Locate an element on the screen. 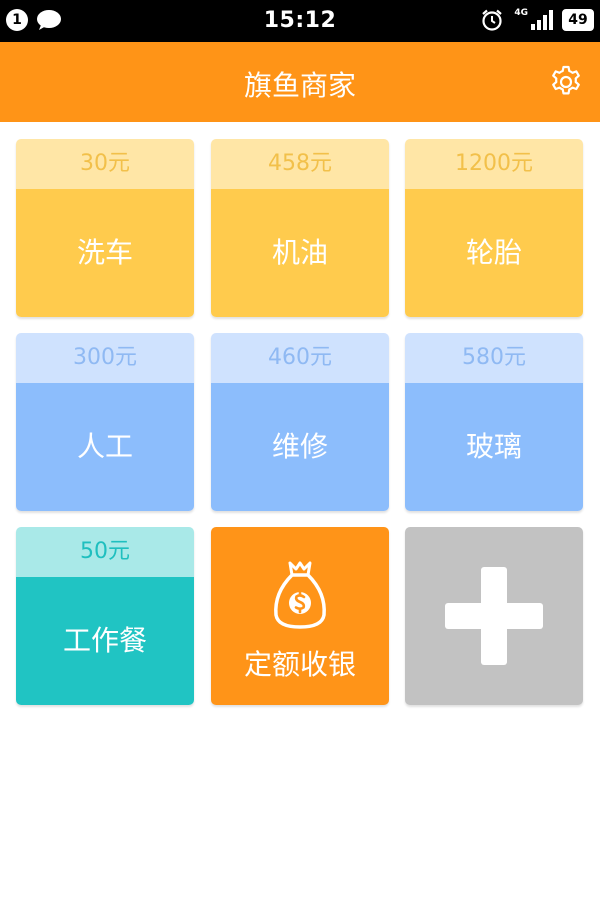 The width and height of the screenshot is (600, 900). item-tile-car-wash: 30元 洗车 is located at coordinates (105, 228).